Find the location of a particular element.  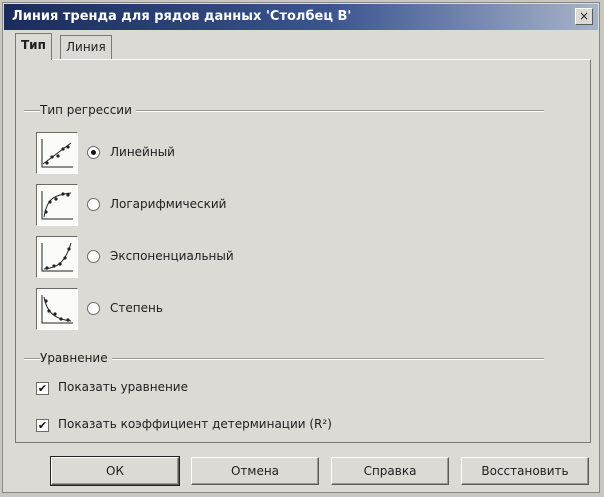

tab-type-label: Тип is located at coordinates (33, 45).